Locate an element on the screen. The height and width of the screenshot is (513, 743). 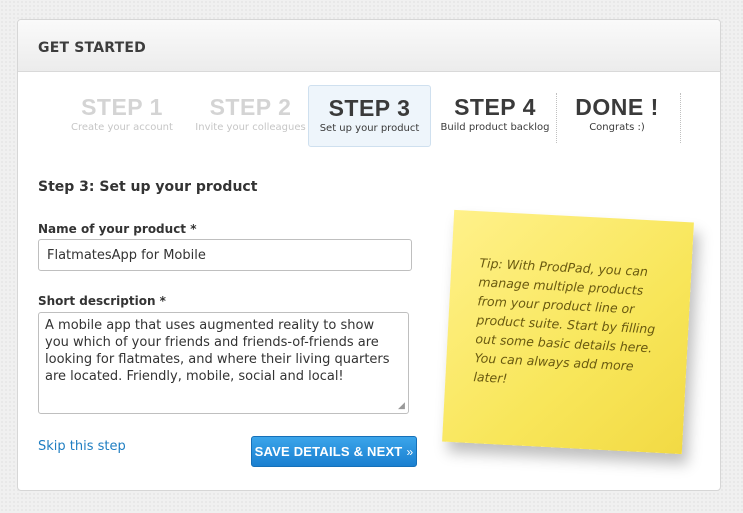
step-done: DONE ! Congrats :) is located at coordinates (617, 116).